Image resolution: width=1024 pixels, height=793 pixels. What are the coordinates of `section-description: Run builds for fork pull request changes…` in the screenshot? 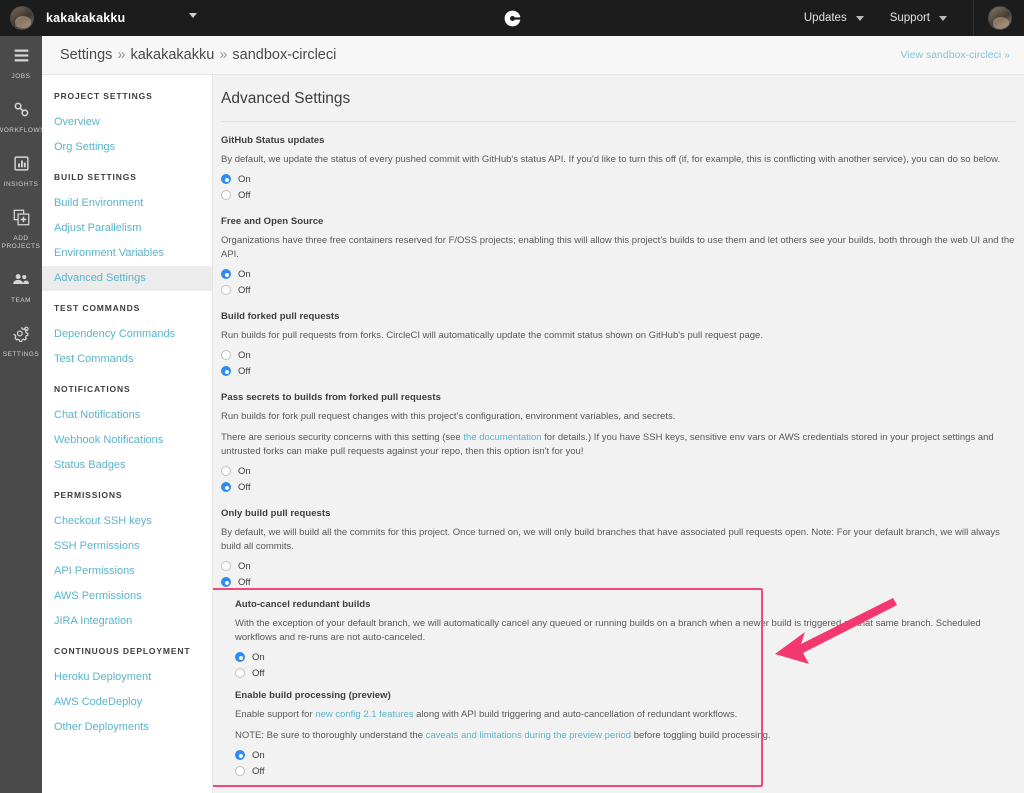 It's located at (448, 416).